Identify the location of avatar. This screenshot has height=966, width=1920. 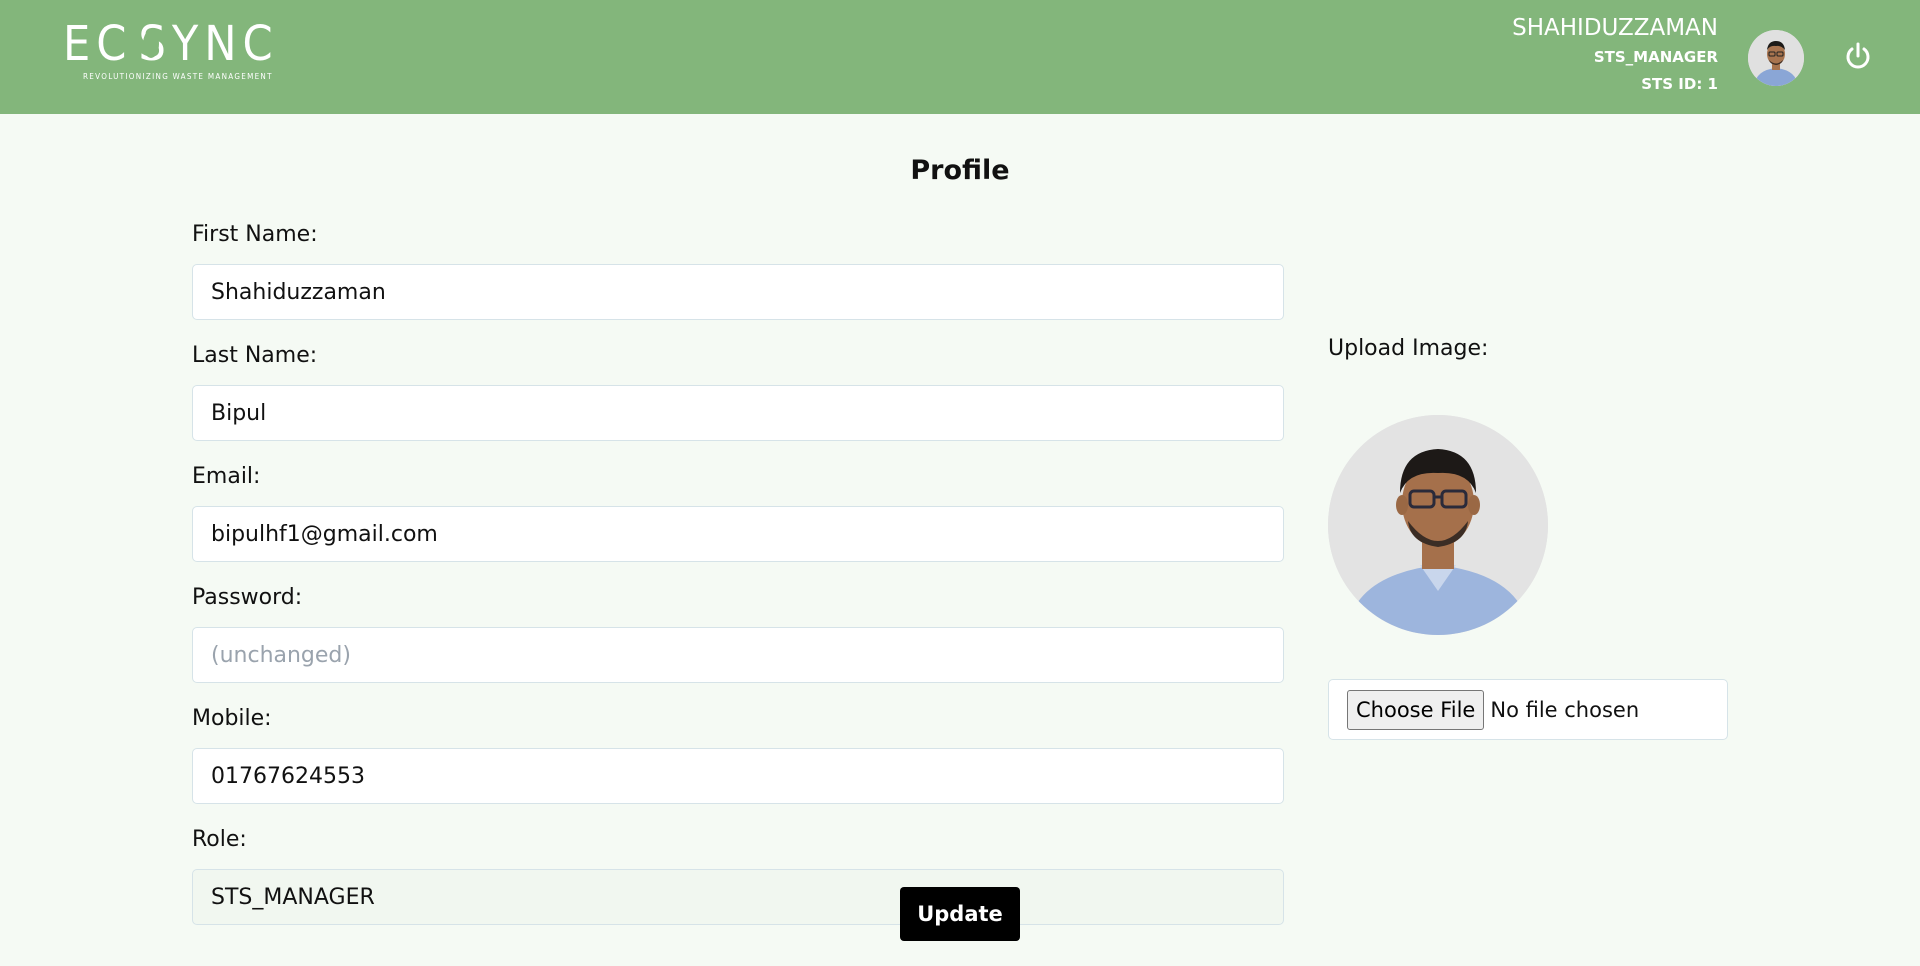
(1776, 58).